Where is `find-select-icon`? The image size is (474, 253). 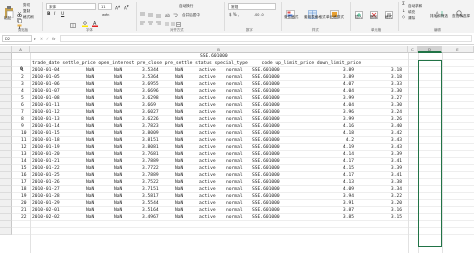 find-select-icon is located at coordinates (460, 12).